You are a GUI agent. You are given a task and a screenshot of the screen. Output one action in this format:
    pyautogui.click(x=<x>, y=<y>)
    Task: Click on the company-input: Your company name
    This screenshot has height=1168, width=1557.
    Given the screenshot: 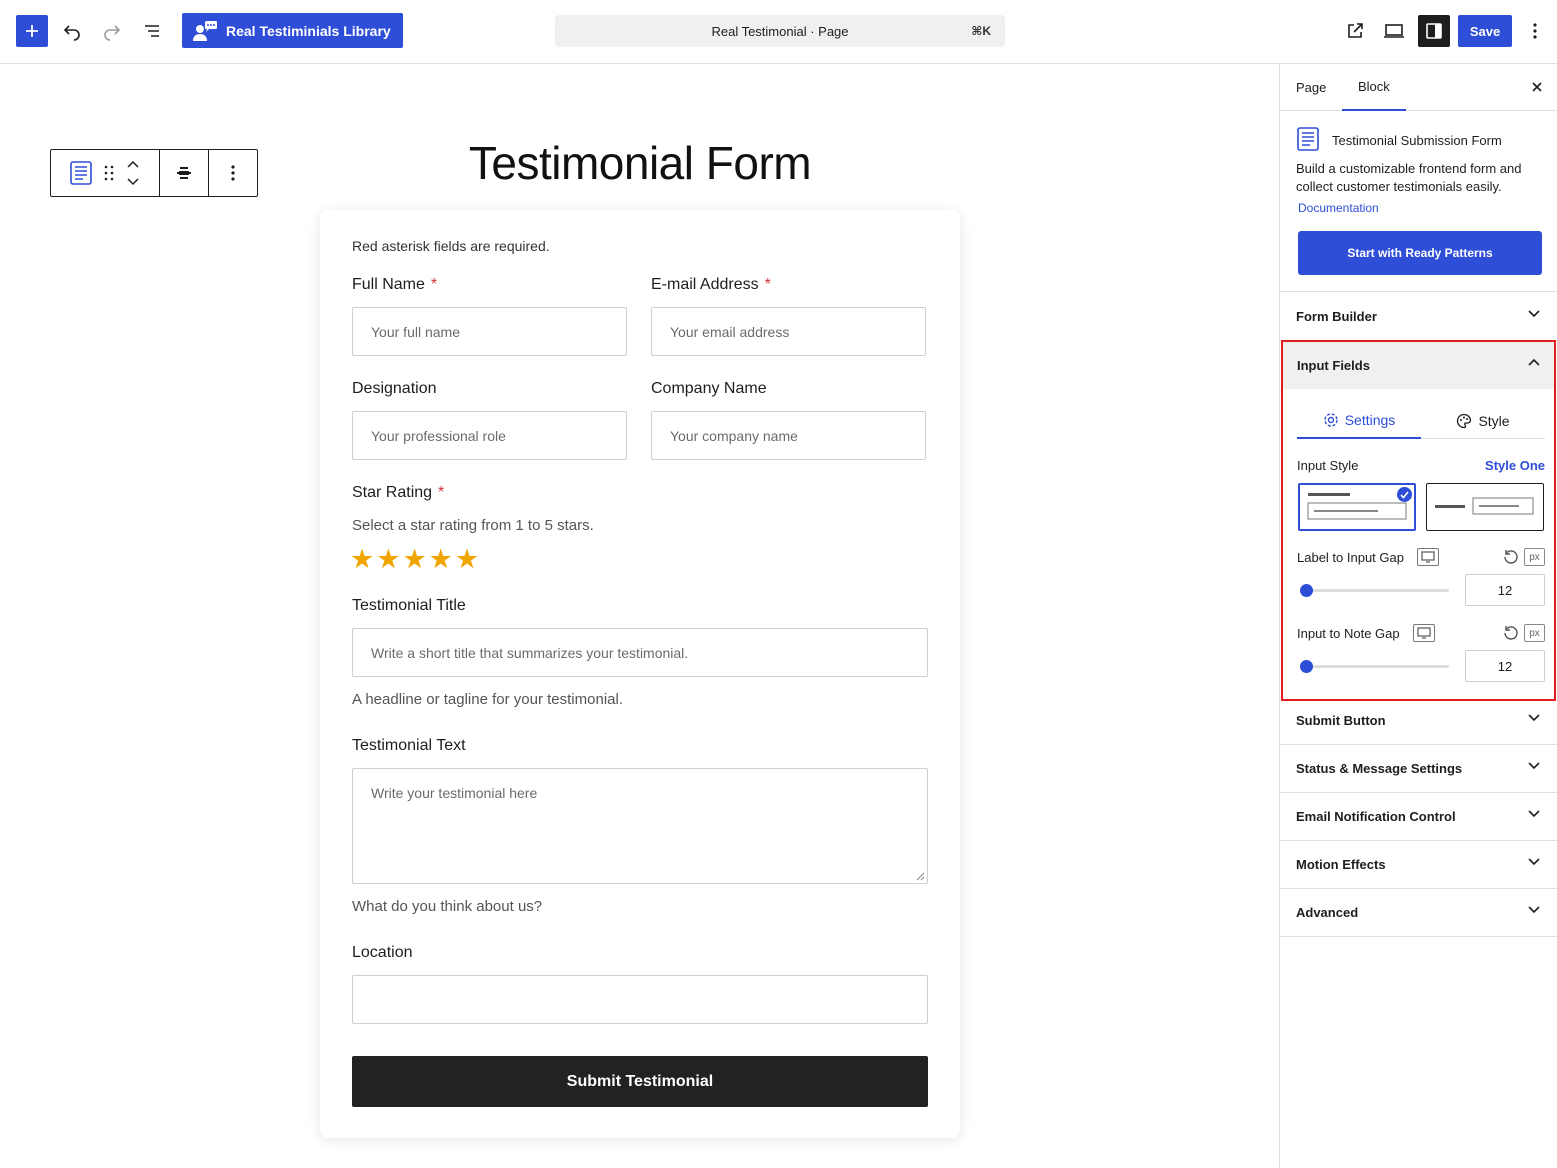 What is the action you would take?
    pyautogui.click(x=788, y=435)
    